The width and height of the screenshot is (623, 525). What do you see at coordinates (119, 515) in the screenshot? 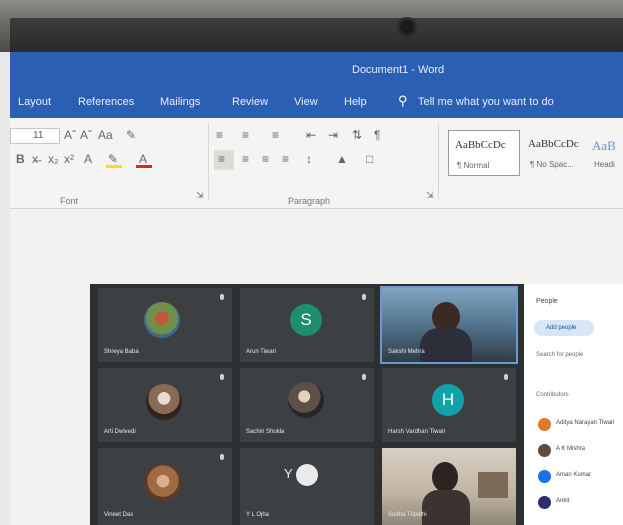
I see `participant-name: Vineet Das` at bounding box center [119, 515].